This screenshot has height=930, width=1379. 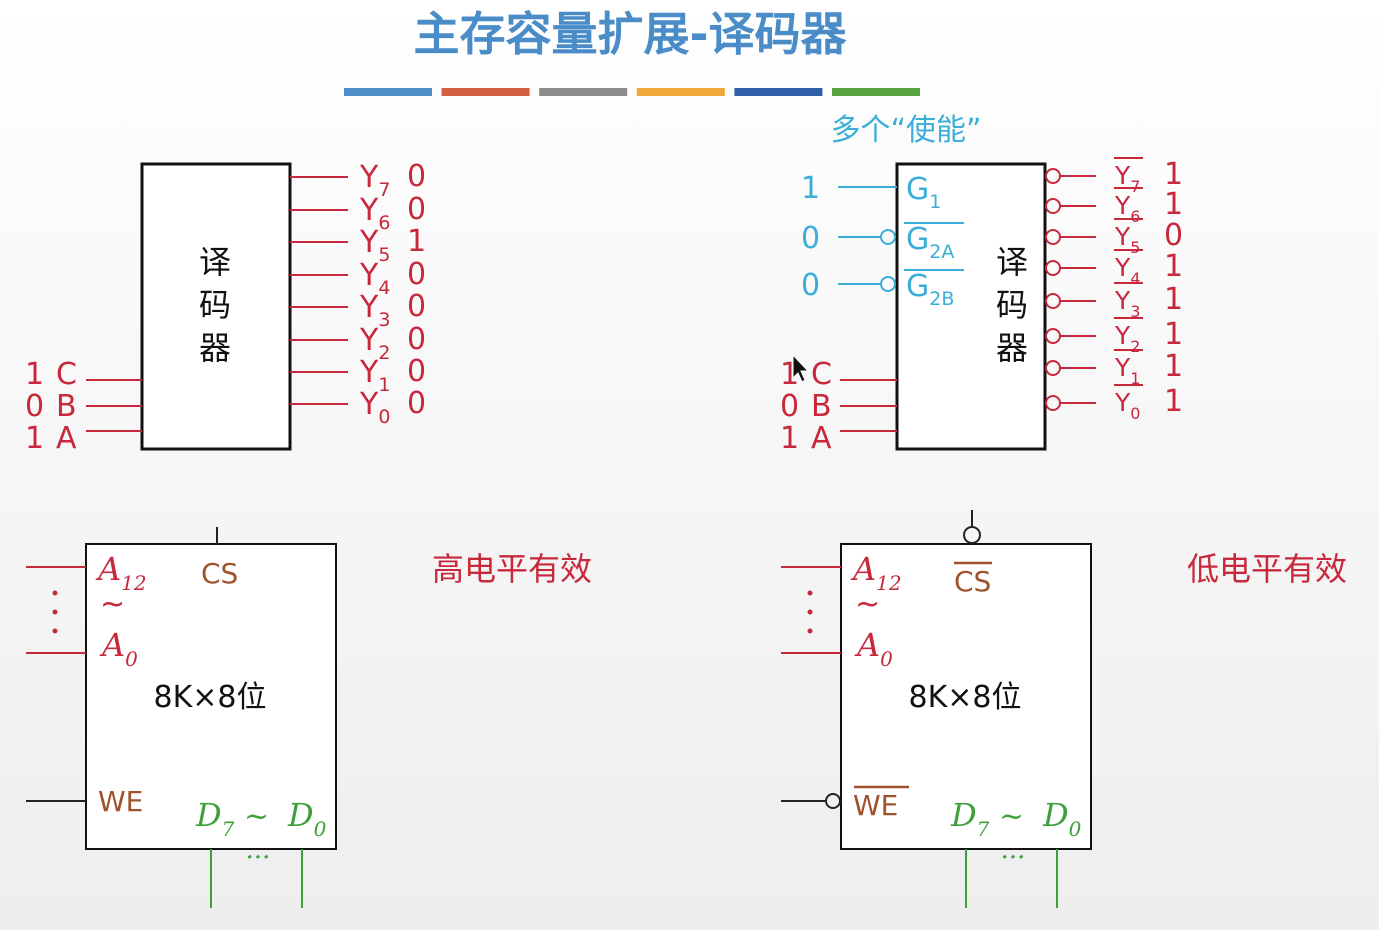 What do you see at coordinates (821, 406) in the screenshot?
I see `decoder2-input-name: B` at bounding box center [821, 406].